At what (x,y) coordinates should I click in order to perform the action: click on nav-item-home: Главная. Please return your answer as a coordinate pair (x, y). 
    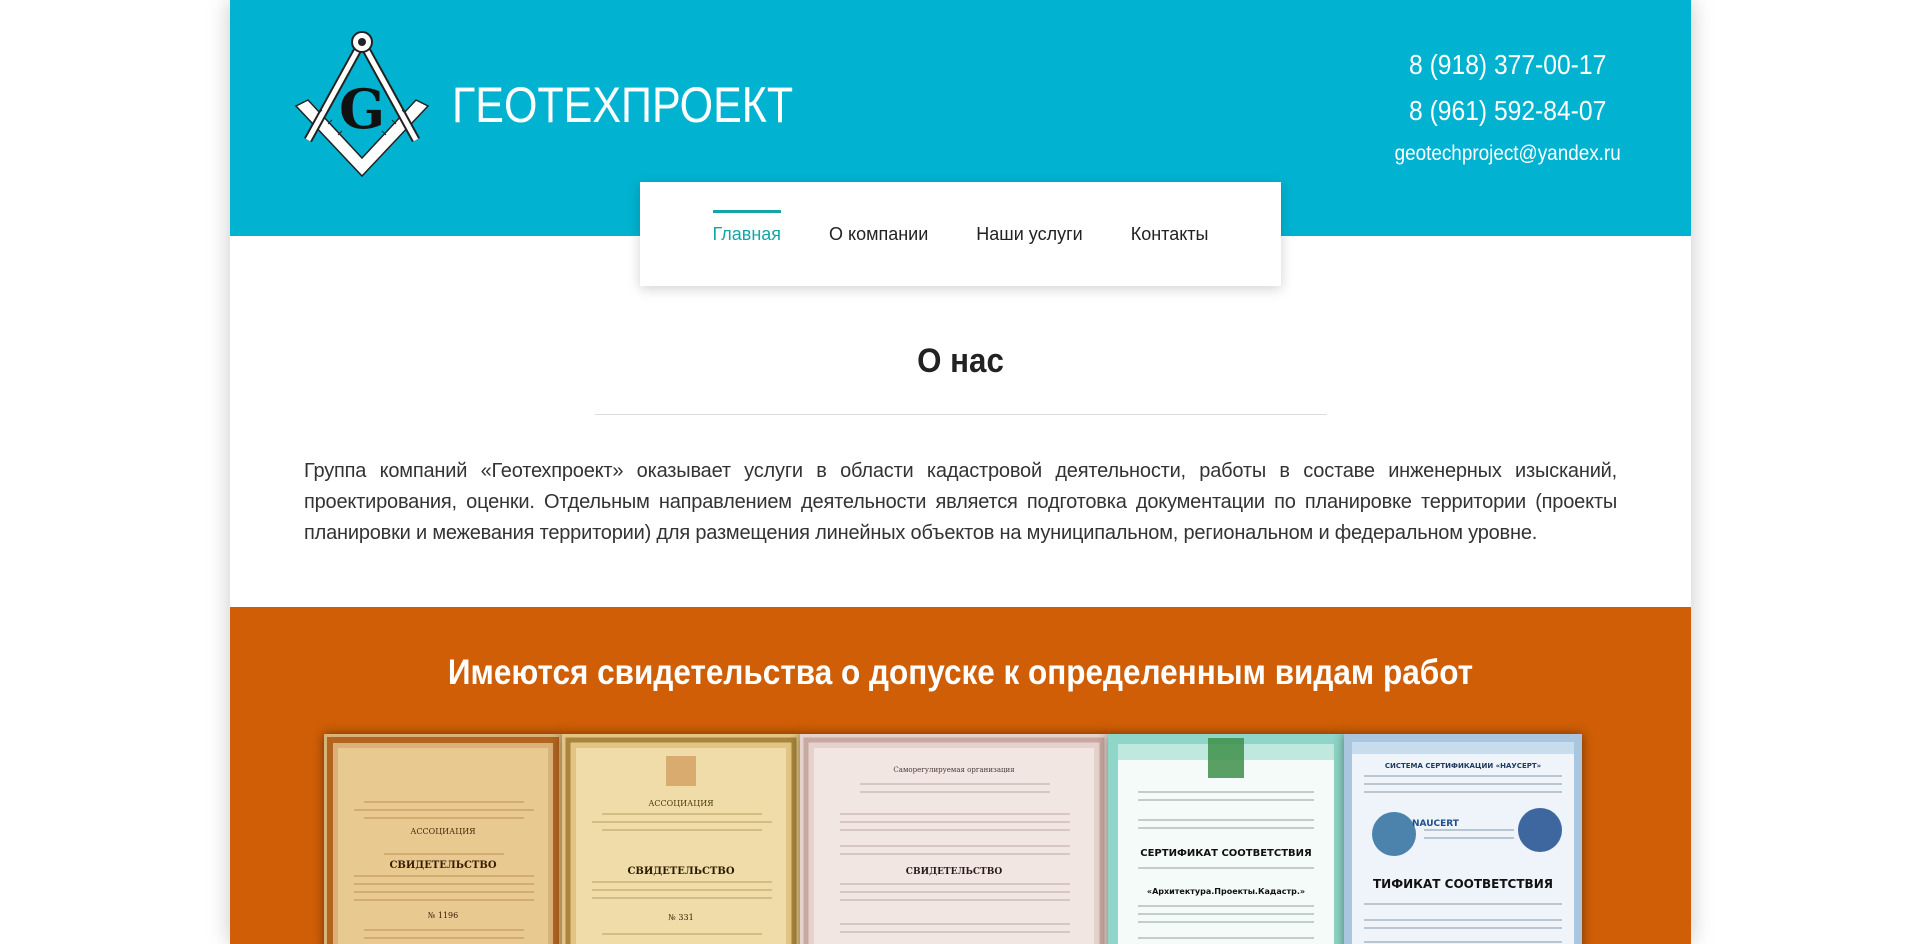
    Looking at the image, I should click on (747, 228).